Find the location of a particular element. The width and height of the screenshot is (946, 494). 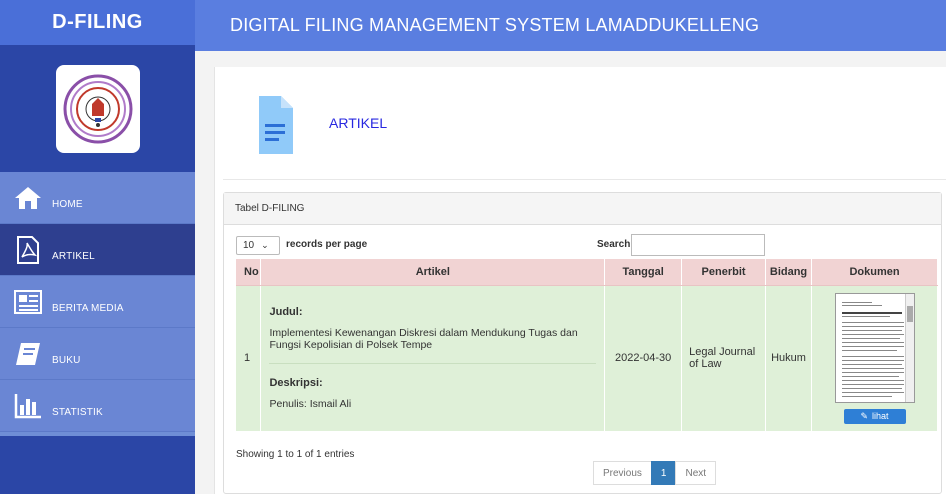

book-icon is located at coordinates (28, 354).